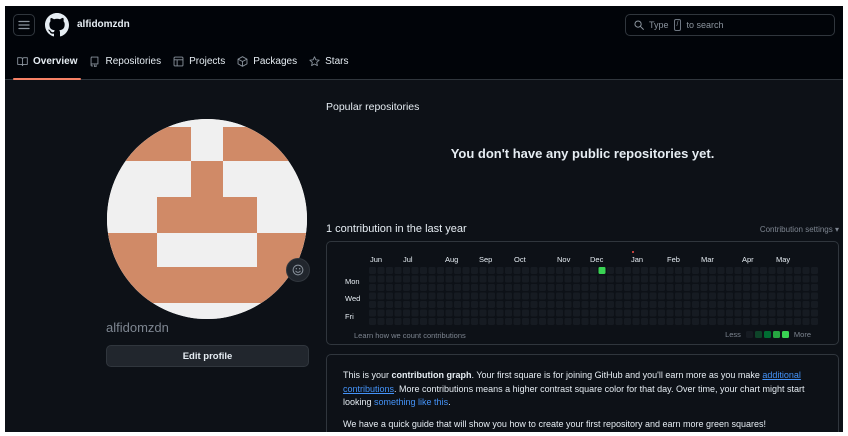  I want to click on search-input: Type / to search, so click(730, 25).